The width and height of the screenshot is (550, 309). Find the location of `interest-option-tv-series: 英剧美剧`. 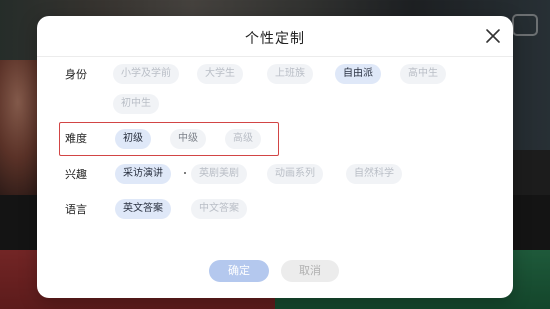

interest-option-tv-series: 英剧美剧 is located at coordinates (219, 174).